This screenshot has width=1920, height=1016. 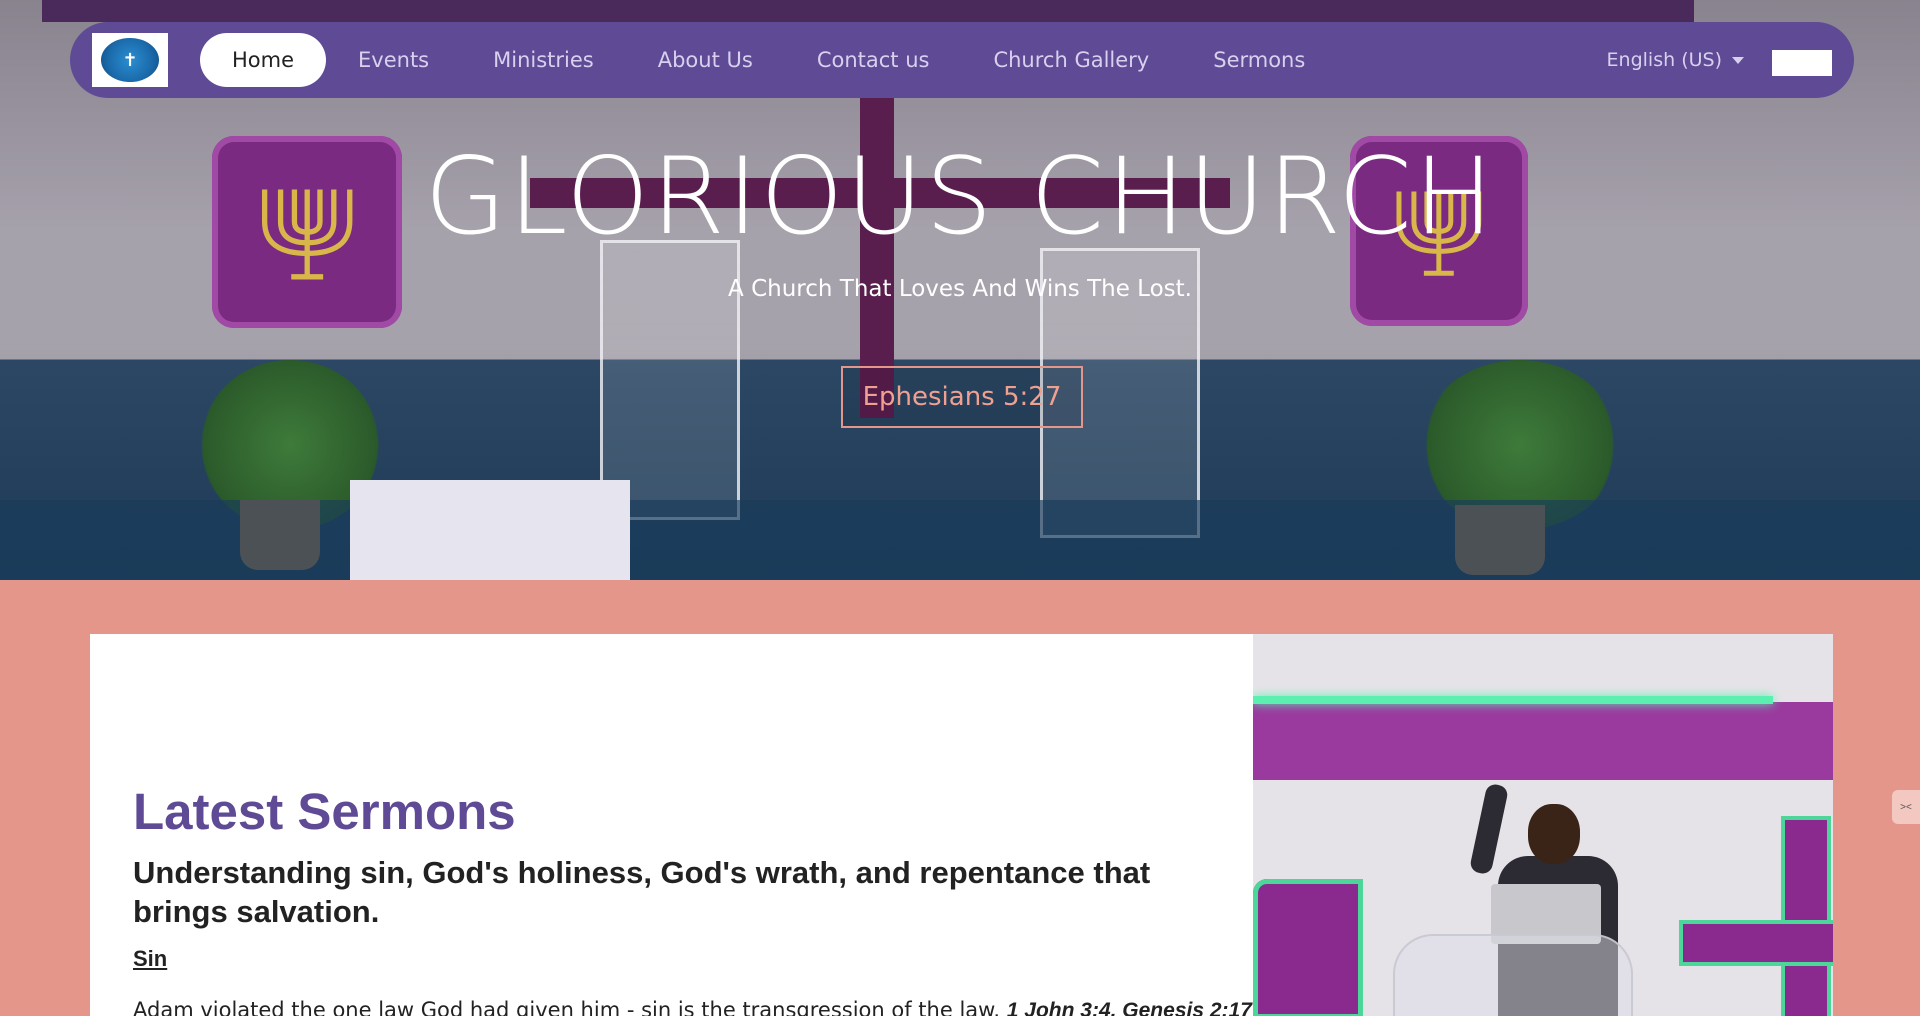 What do you see at coordinates (1758, 943) in the screenshot?
I see `photo-cross-horizontal` at bounding box center [1758, 943].